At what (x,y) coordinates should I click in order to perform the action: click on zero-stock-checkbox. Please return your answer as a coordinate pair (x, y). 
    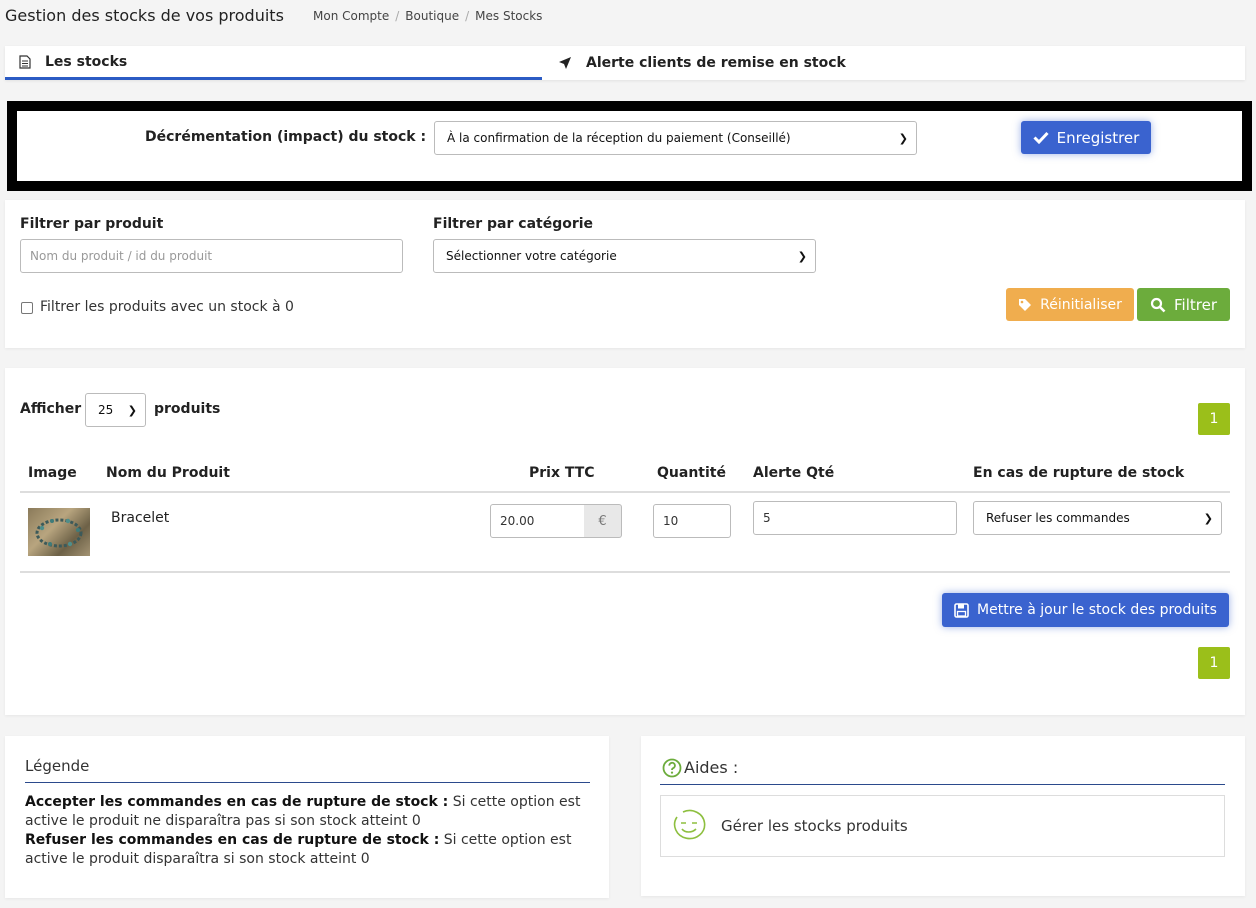
    Looking at the image, I should click on (27, 308).